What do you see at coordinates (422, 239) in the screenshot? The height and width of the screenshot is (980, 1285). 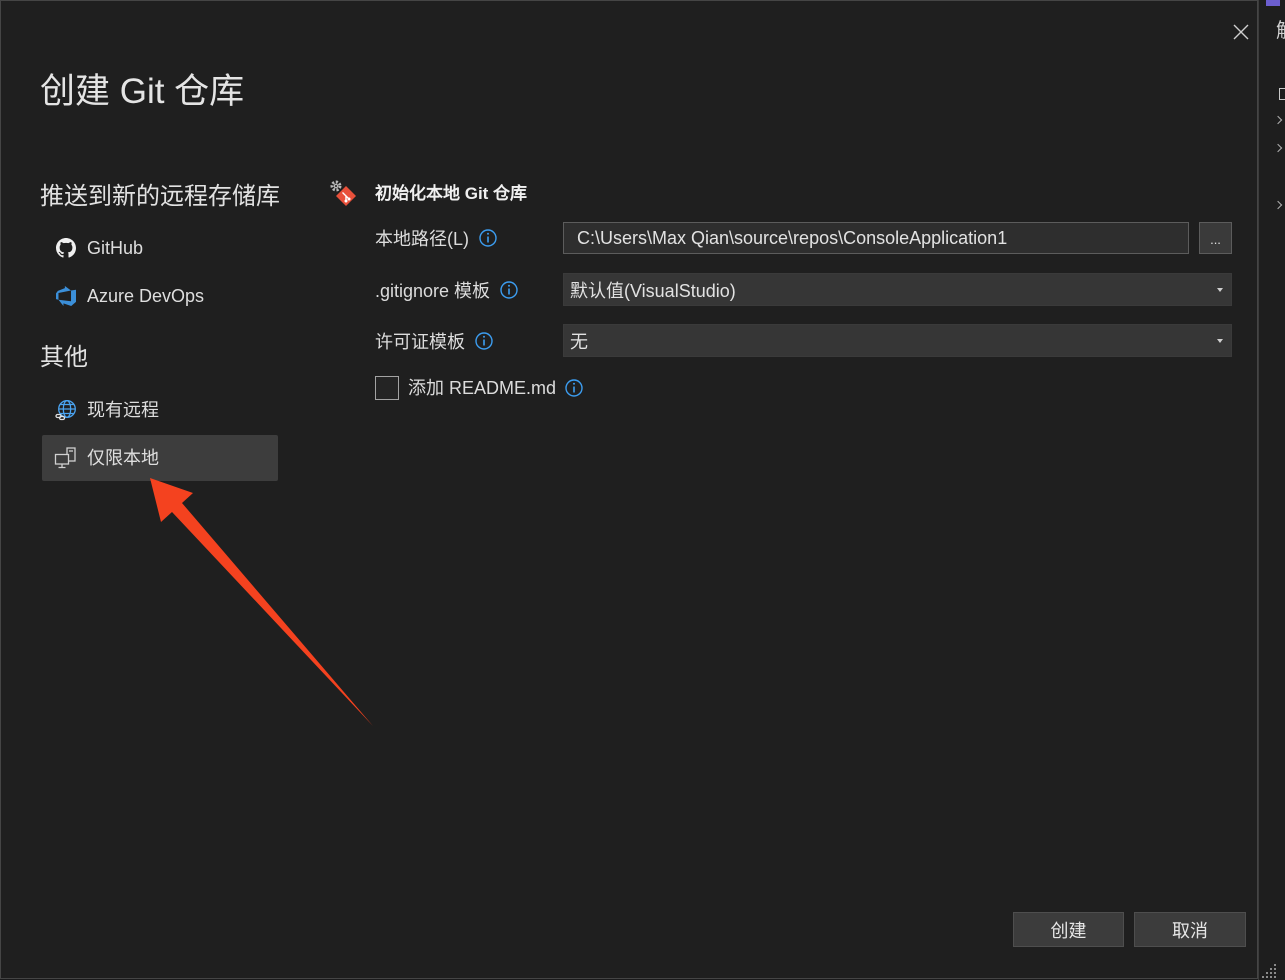 I see `local-path-label: 本地路径(L)` at bounding box center [422, 239].